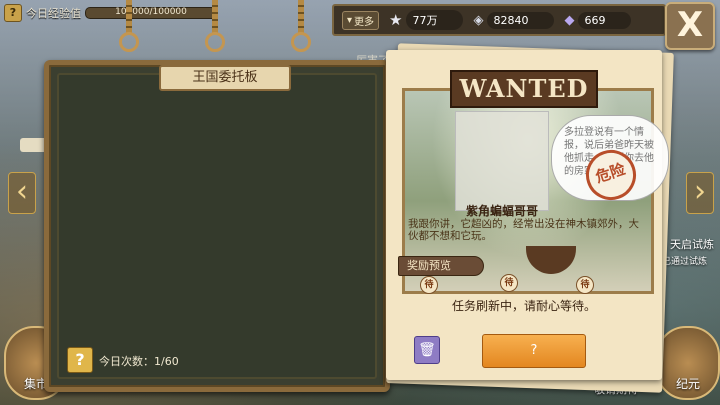 Image resolution: width=720 pixels, height=405 pixels. What do you see at coordinates (524, 89) in the screenshot?
I see `wanted-title: WANTED` at bounding box center [524, 89].